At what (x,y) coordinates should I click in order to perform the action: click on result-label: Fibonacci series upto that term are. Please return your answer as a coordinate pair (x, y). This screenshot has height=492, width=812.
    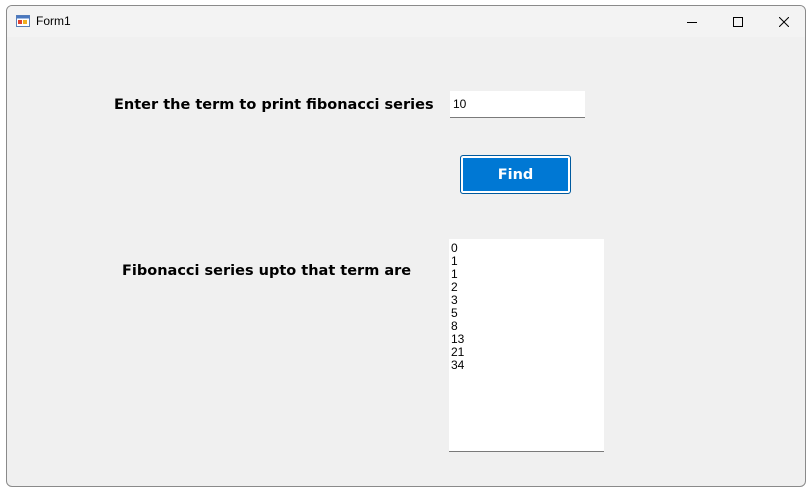
    Looking at the image, I should click on (267, 271).